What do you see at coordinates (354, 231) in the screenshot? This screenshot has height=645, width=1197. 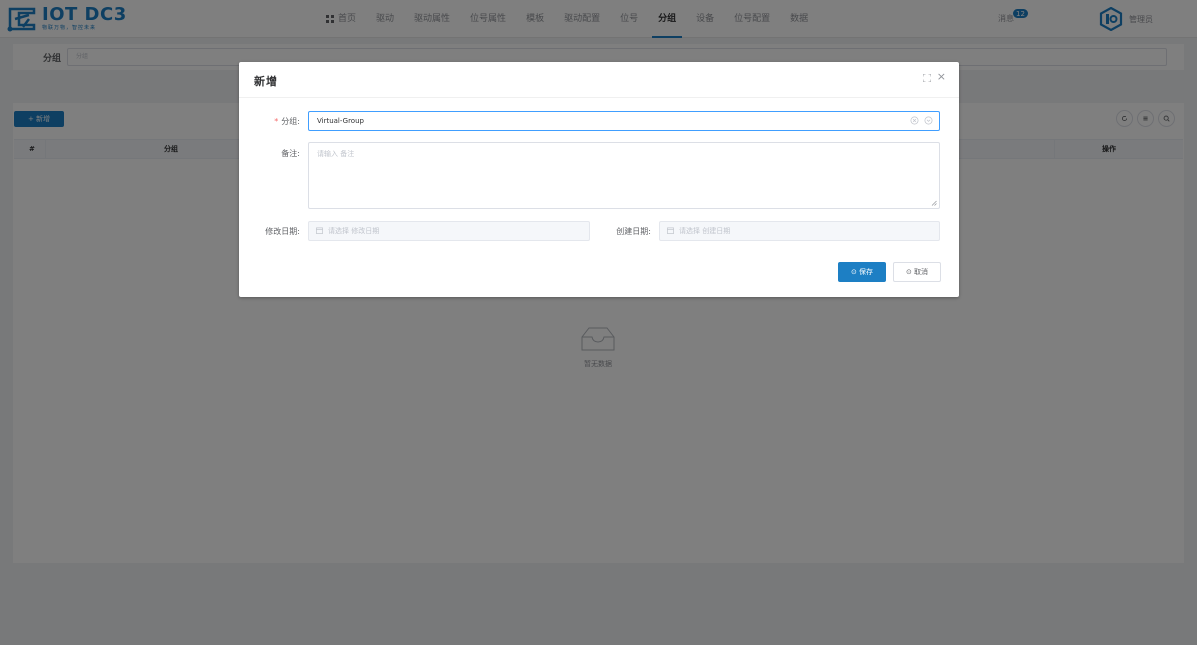 I see `update-date-placeholder: 请选择 修改日期` at bounding box center [354, 231].